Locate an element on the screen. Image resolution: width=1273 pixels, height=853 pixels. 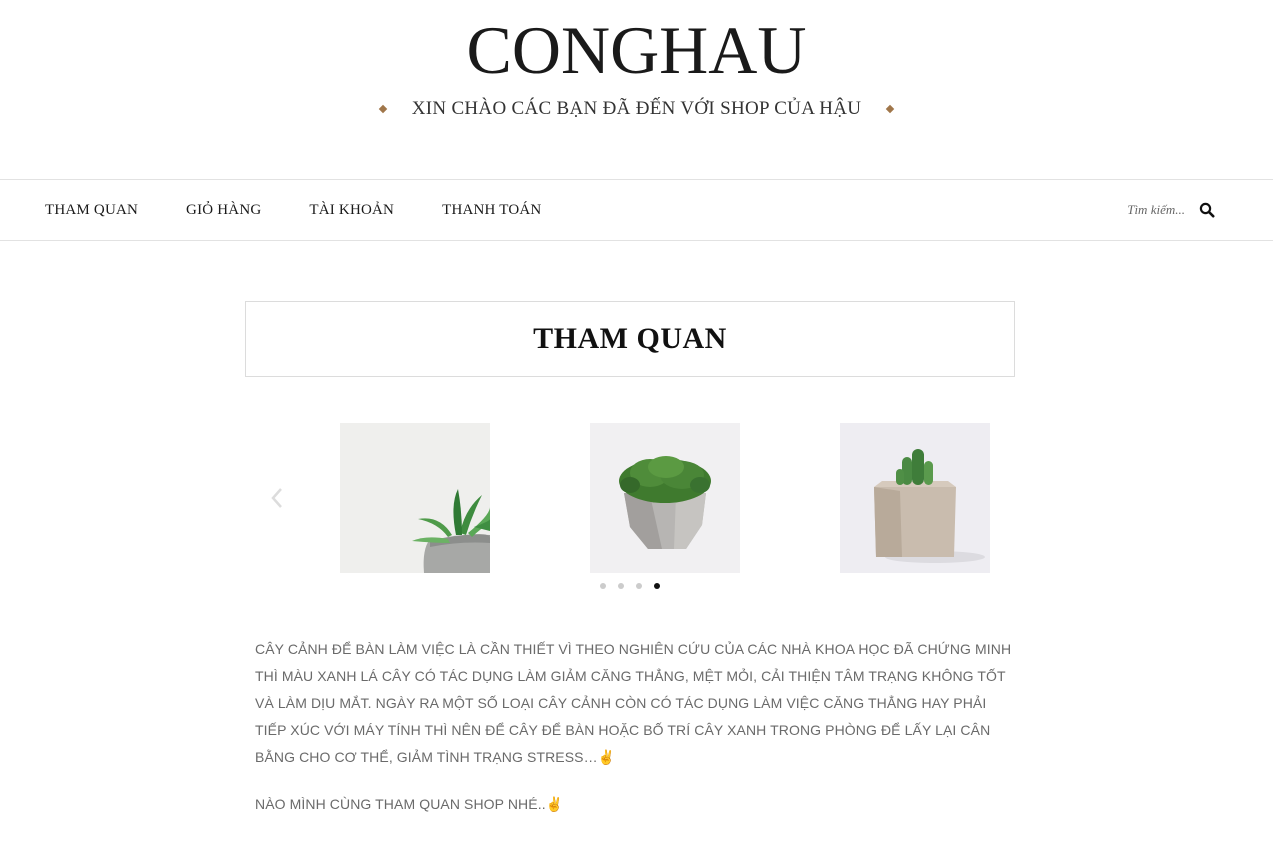
carousel-slide-moss-pot is located at coordinates (665, 498).